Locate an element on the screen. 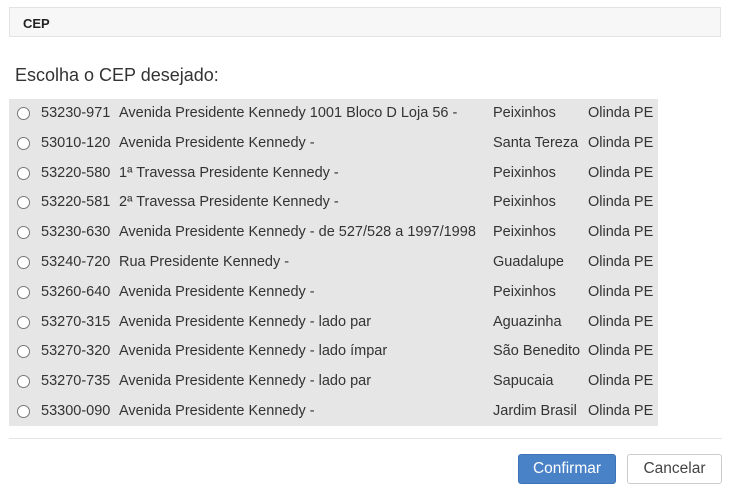 This screenshot has height=501, width=733. neighborhood: Aguazinha is located at coordinates (527, 321).